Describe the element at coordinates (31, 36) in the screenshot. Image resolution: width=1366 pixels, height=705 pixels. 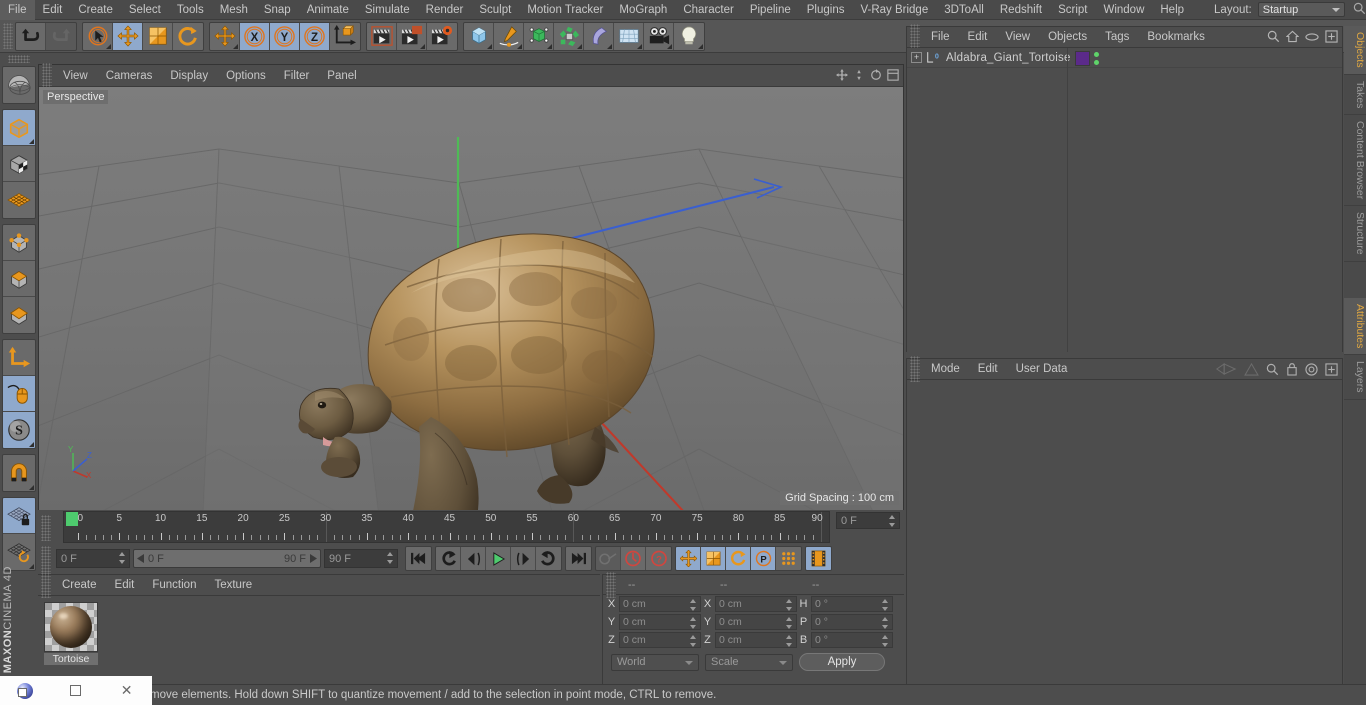
I see `undo-button` at that location.